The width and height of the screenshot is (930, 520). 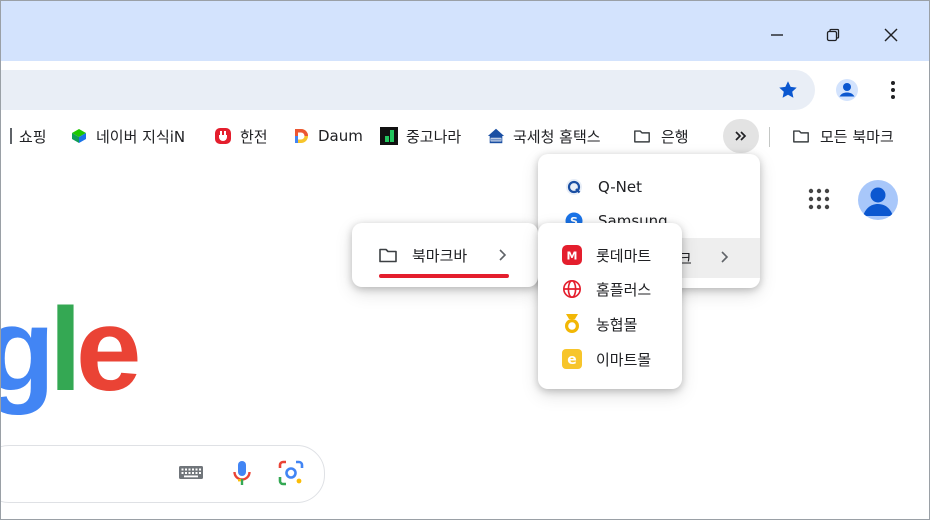 What do you see at coordinates (254, 136) in the screenshot?
I see `bookmark-label: 한전` at bounding box center [254, 136].